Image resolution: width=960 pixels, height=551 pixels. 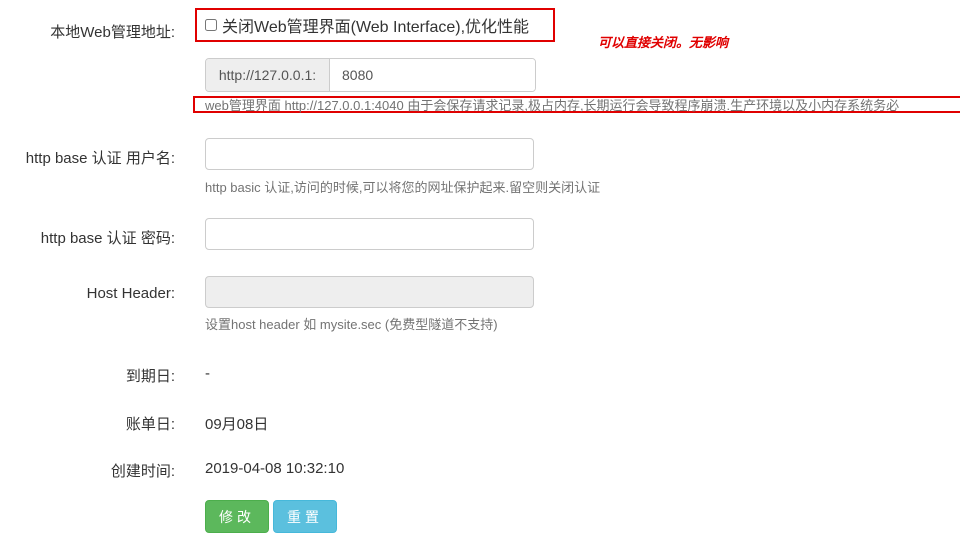 I want to click on billing-value: 09月08日, so click(x=237, y=424).